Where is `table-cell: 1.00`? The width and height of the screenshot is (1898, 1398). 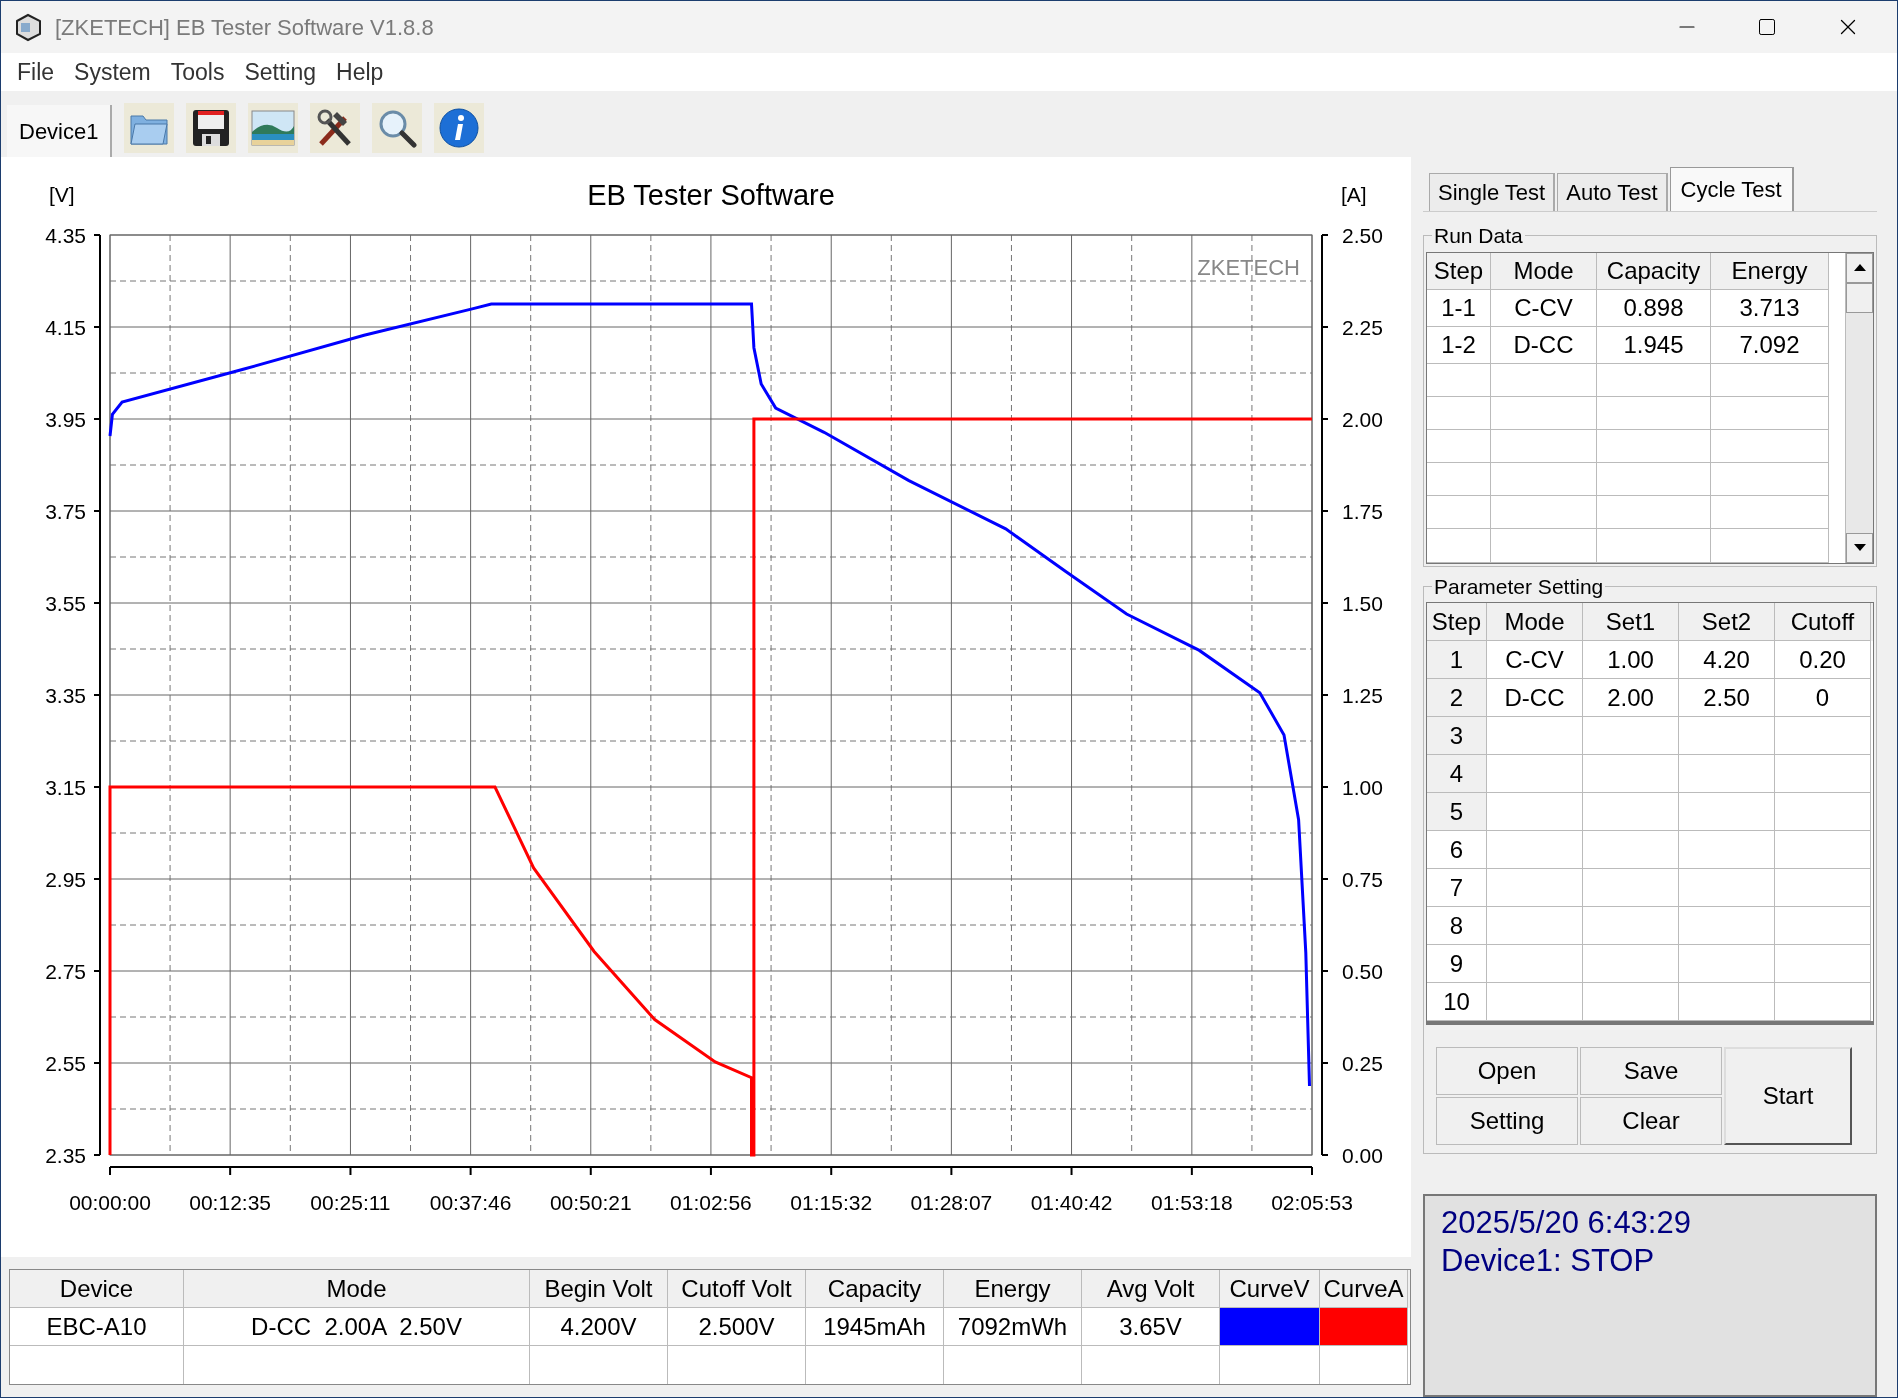
table-cell: 1.00 is located at coordinates (1631, 660).